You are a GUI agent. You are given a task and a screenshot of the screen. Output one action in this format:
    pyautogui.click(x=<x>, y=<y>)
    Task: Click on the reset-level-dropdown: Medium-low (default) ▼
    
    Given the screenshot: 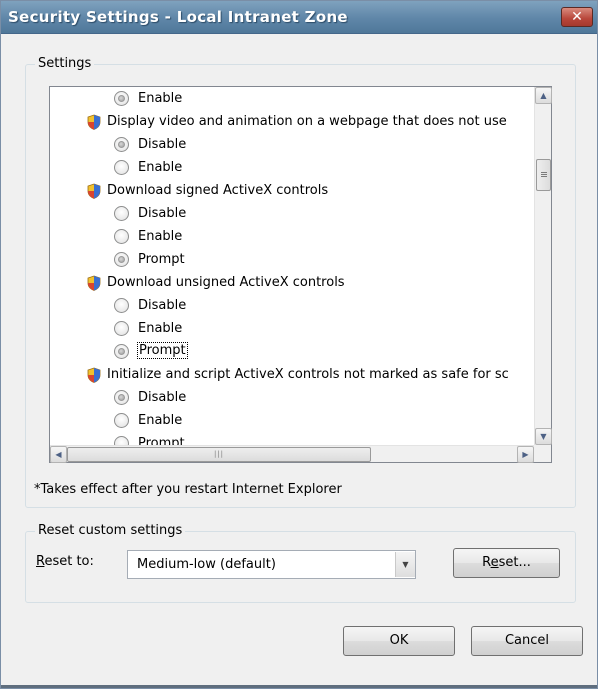 What is the action you would take?
    pyautogui.click(x=271, y=564)
    